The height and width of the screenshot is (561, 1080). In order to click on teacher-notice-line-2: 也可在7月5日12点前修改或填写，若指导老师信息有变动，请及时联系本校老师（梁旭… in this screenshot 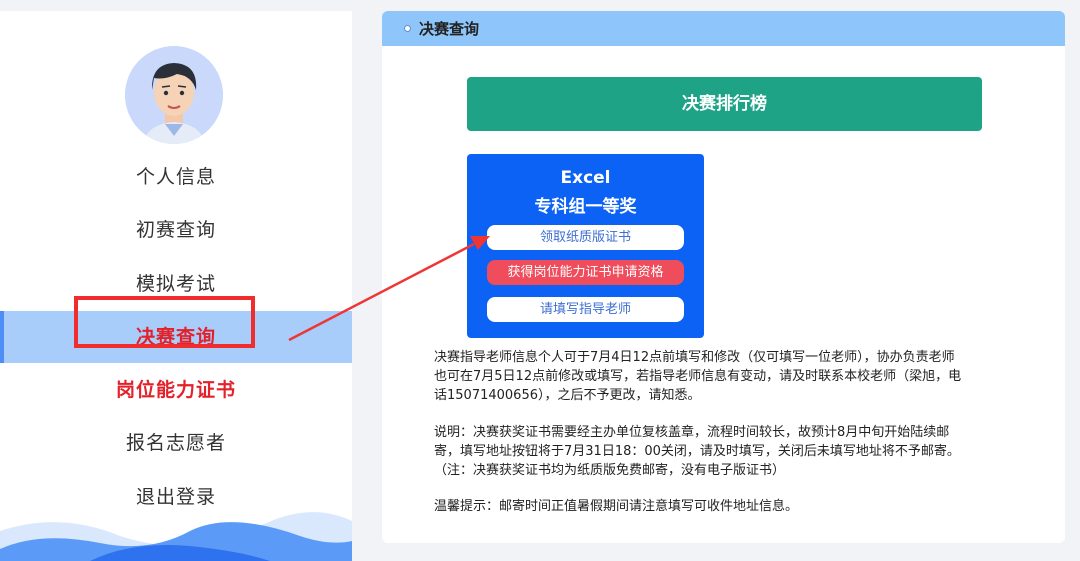, I will do `click(698, 376)`.